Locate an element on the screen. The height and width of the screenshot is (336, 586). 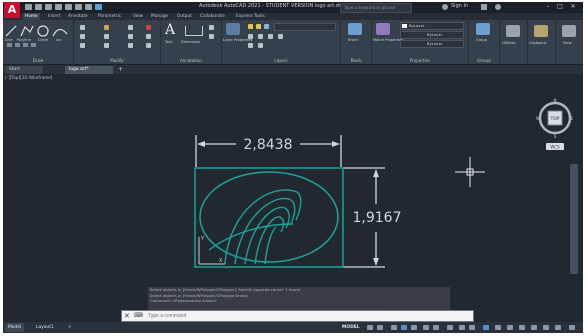
layer-lock-icon is located at coordinates (266, 26).